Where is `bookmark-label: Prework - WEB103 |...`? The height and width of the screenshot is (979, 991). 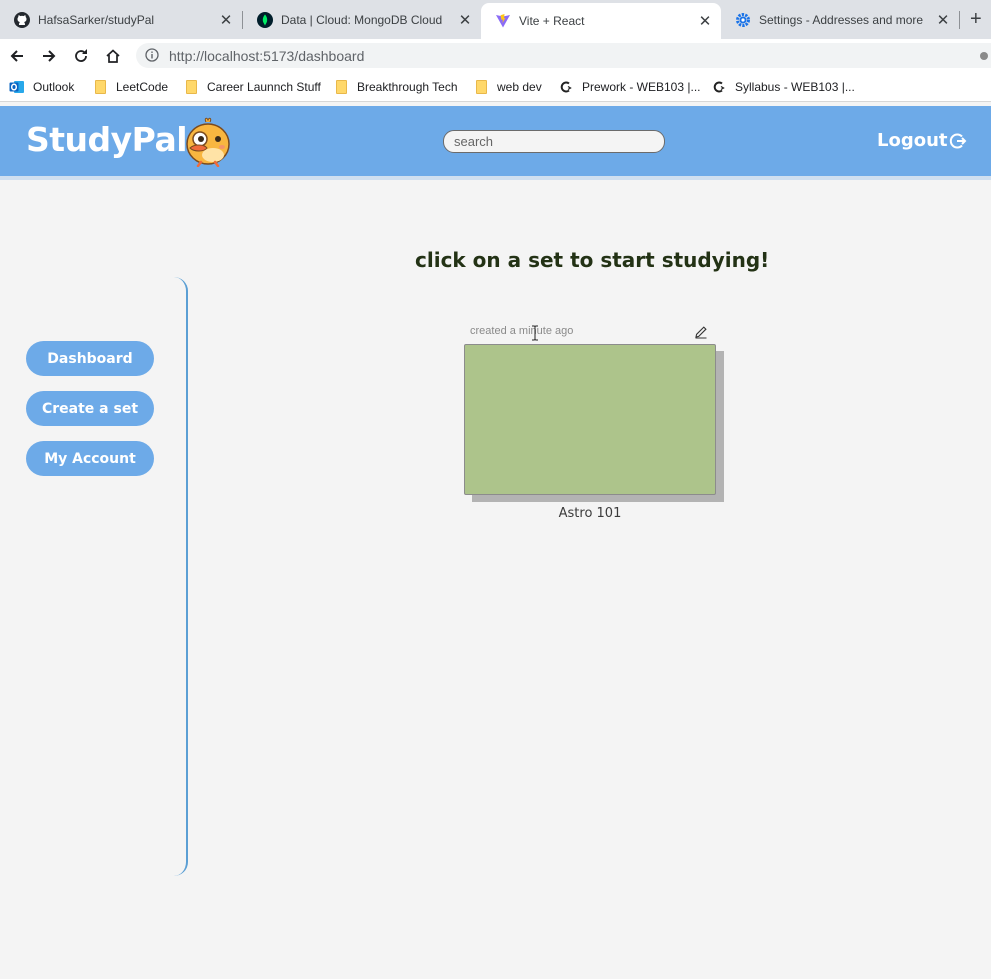 bookmark-label: Prework - WEB103 |... is located at coordinates (641, 87).